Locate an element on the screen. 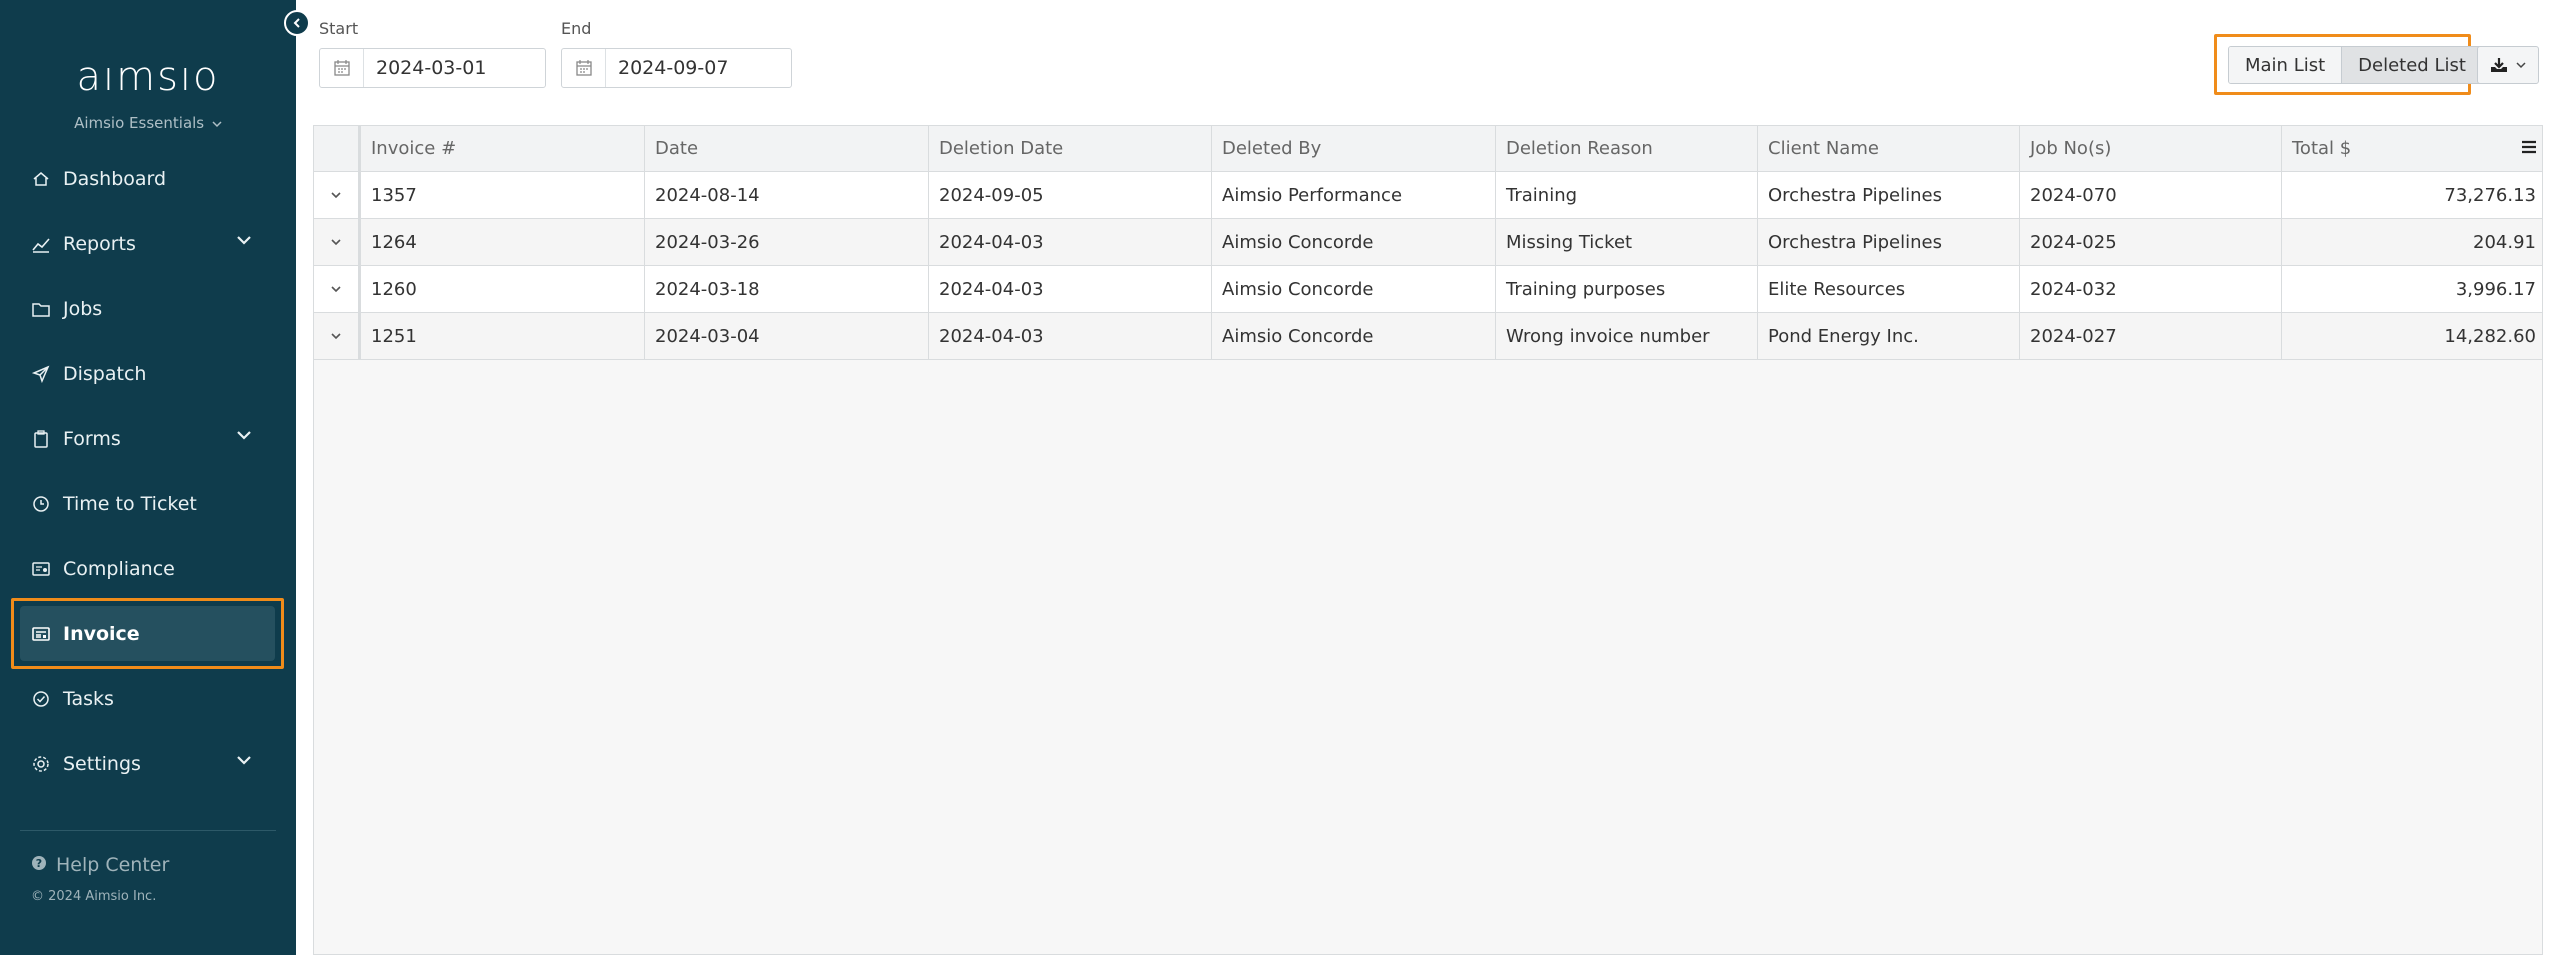  cell-invoice-number: 1264 is located at coordinates (503, 242).